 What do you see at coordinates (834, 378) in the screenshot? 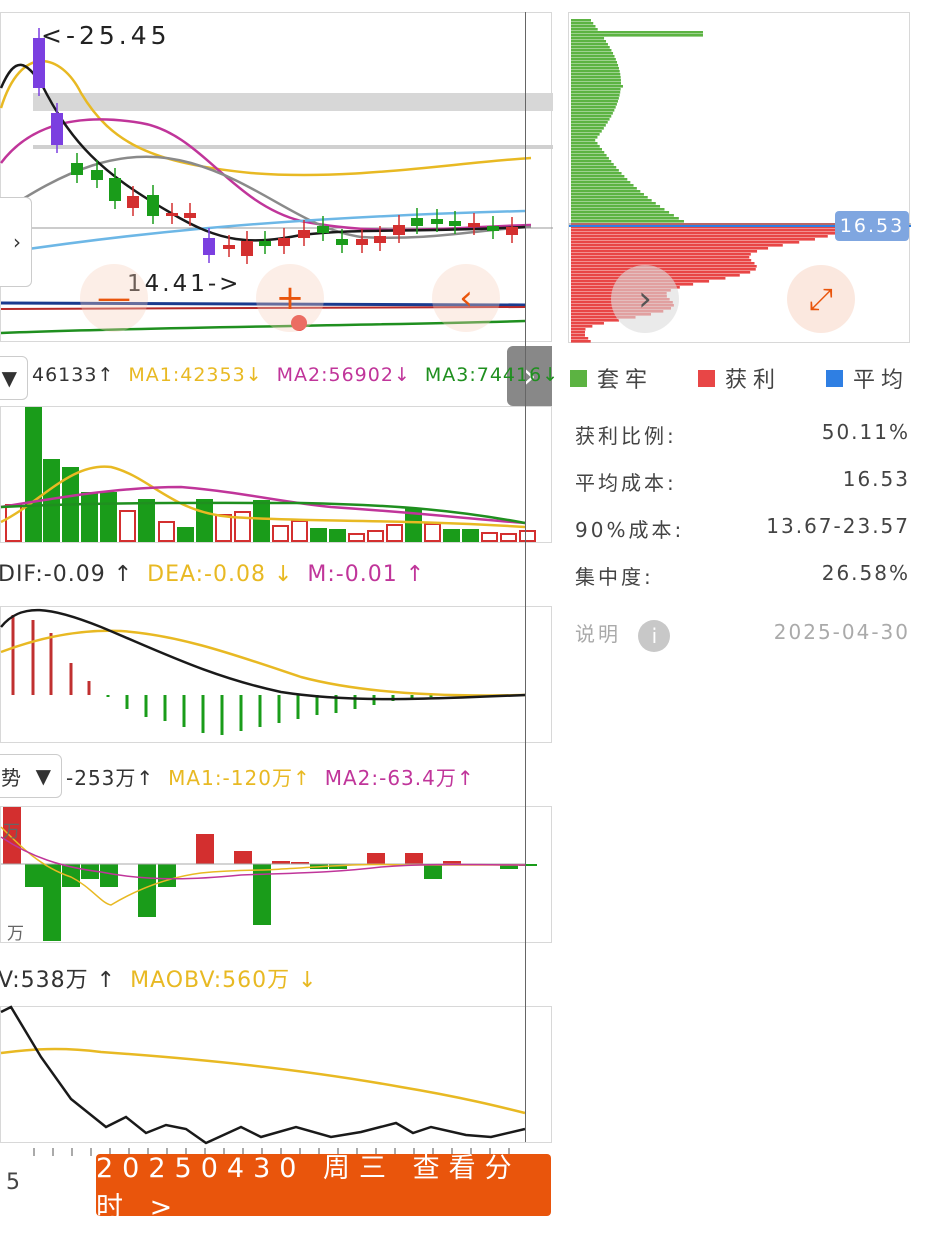
I see `average-swatch` at bounding box center [834, 378].